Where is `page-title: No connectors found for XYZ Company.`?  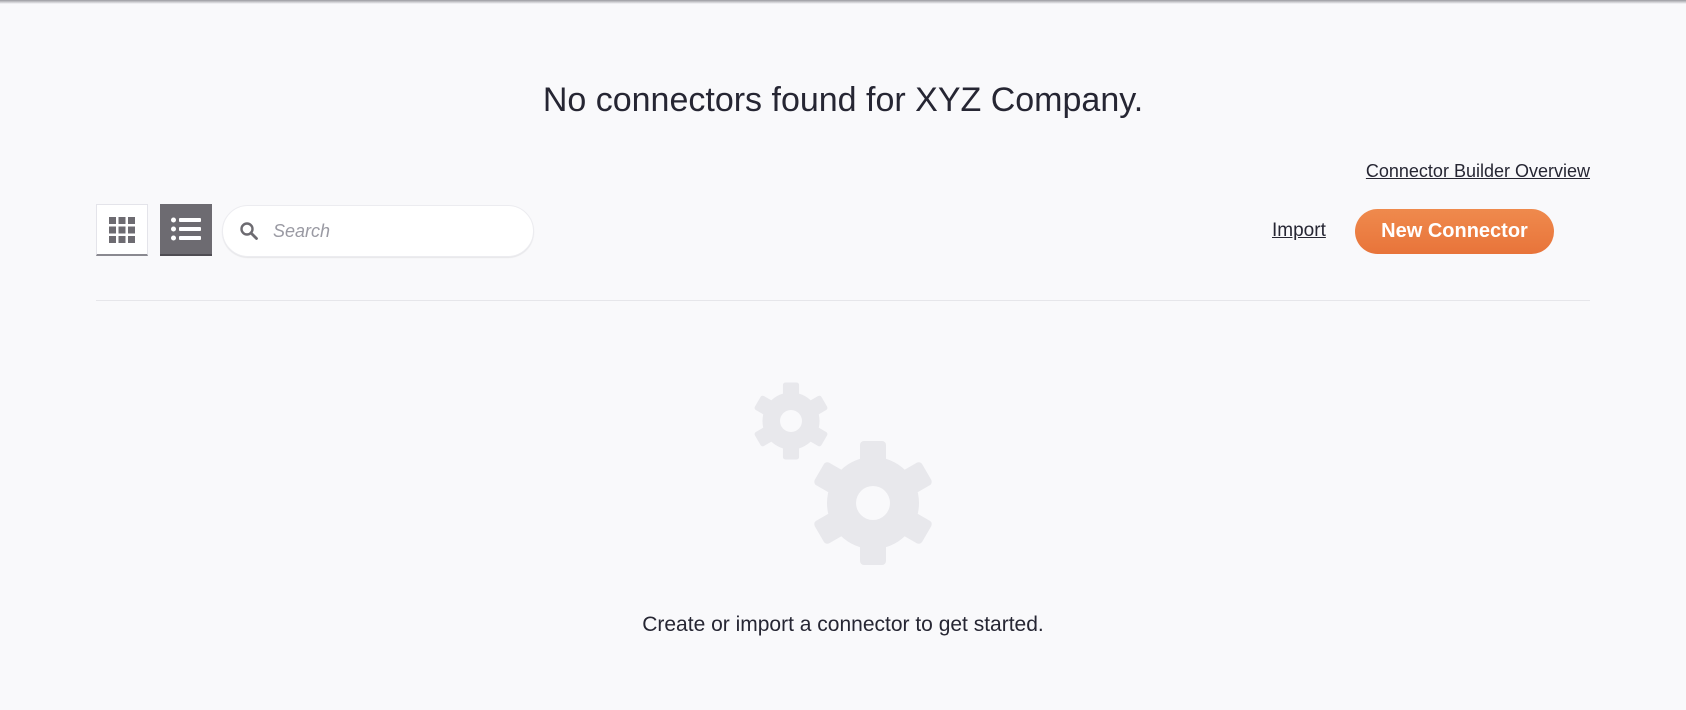
page-title: No connectors found for XYZ Company. is located at coordinates (843, 100).